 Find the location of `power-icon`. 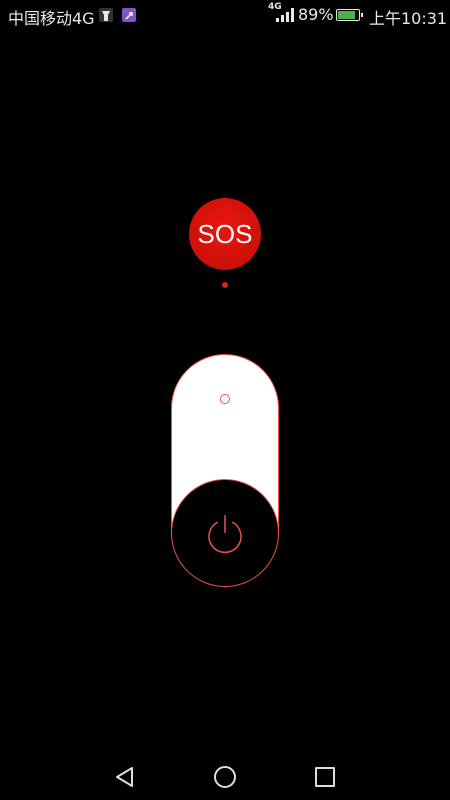

power-icon is located at coordinates (225, 534).